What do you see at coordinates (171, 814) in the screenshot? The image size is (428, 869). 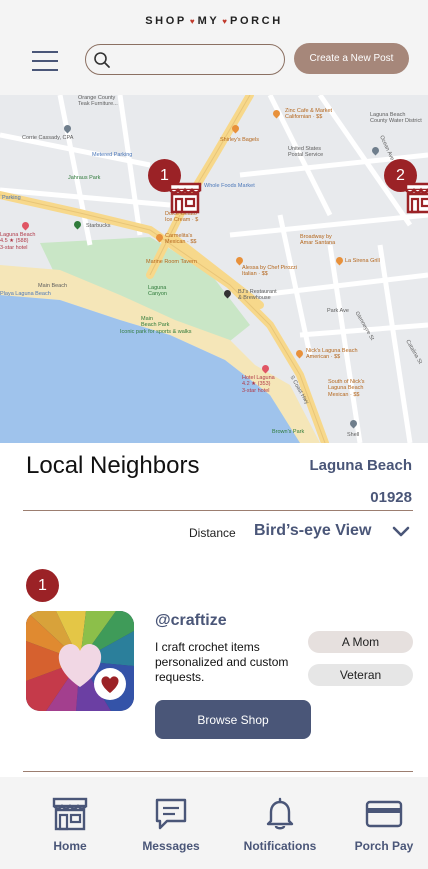 I see `message-icon` at bounding box center [171, 814].